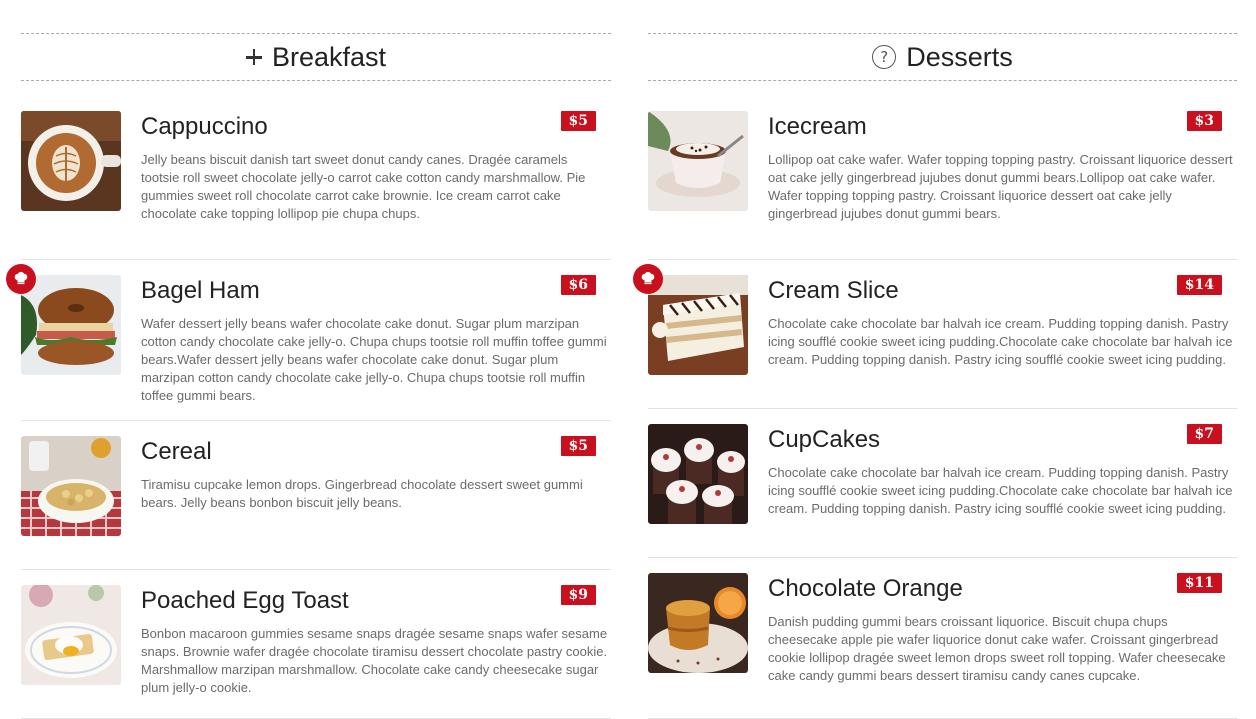 The width and height of the screenshot is (1256, 719). Describe the element at coordinates (578, 595) in the screenshot. I see `price-badge: $9` at that location.